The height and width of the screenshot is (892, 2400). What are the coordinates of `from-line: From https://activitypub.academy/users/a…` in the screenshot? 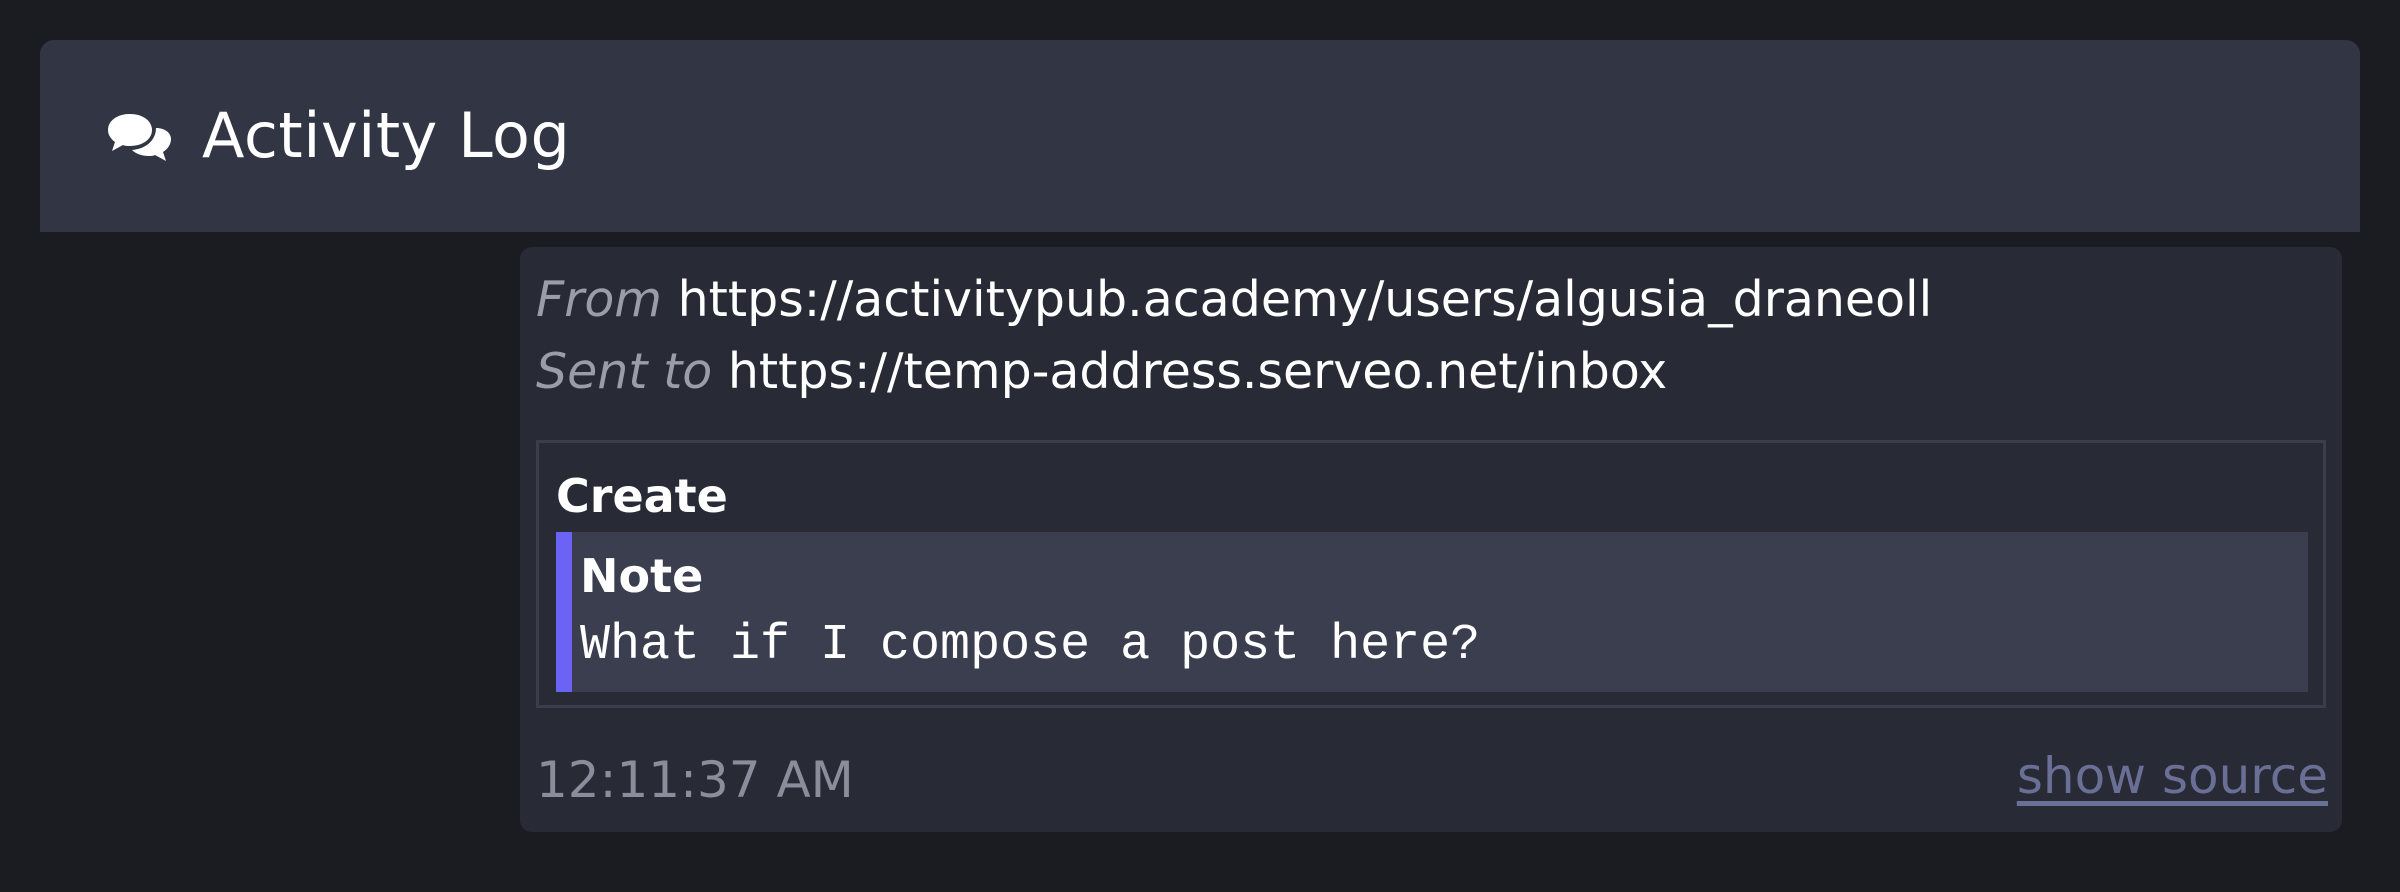 It's located at (1234, 300).